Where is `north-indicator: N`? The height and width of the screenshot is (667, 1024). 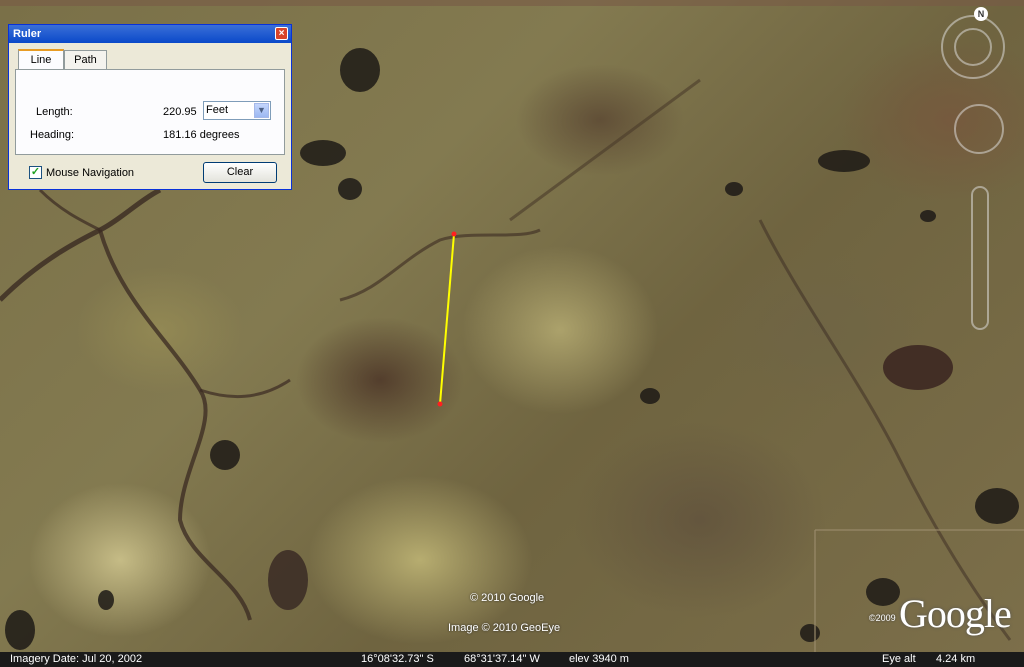 north-indicator: N is located at coordinates (981, 14).